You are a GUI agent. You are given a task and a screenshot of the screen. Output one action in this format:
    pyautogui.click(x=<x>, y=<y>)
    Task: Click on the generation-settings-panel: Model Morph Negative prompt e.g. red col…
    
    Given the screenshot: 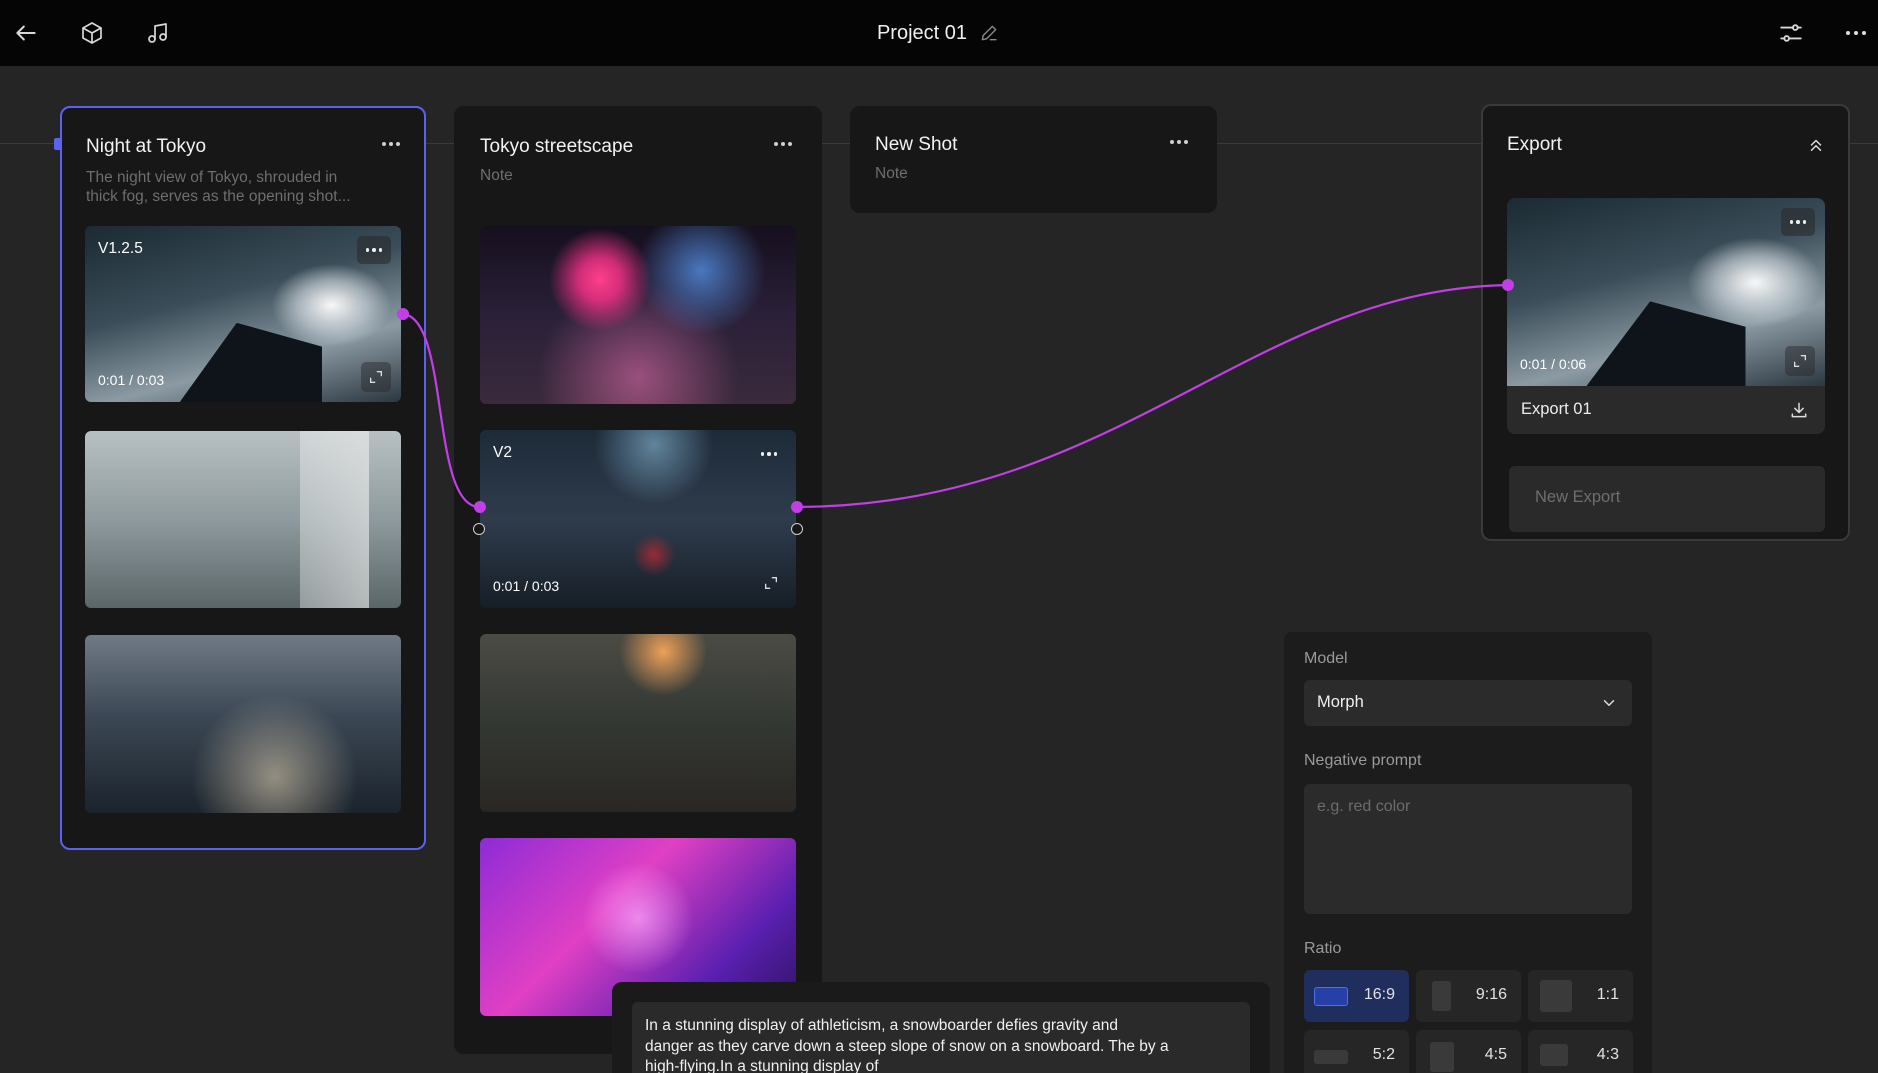 What is the action you would take?
    pyautogui.click(x=1468, y=852)
    